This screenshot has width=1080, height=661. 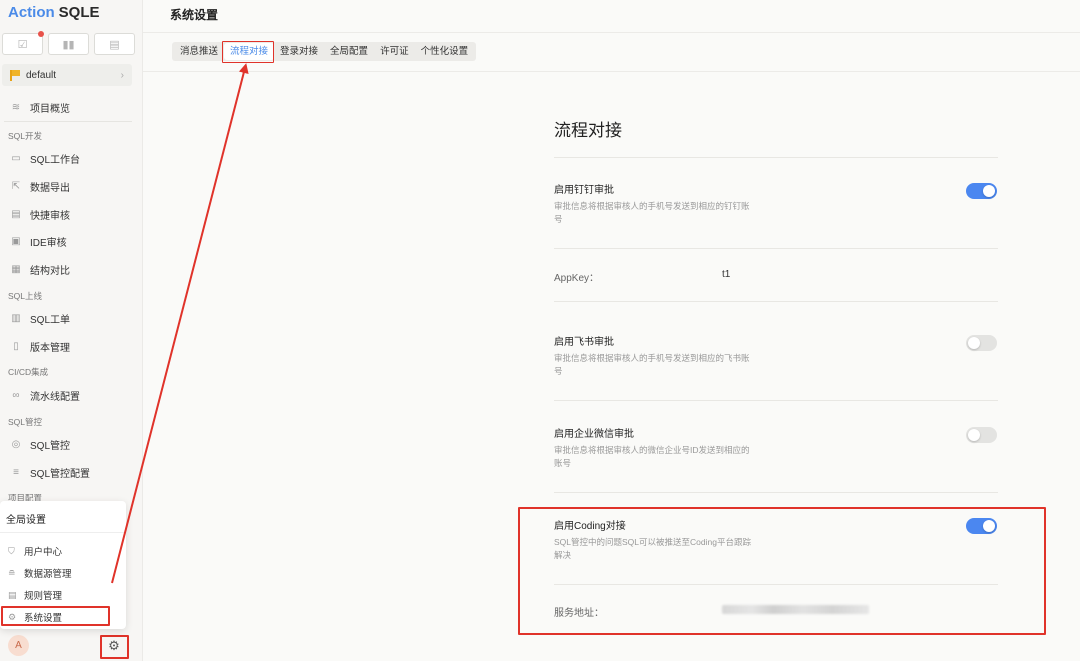 I want to click on app-logo: Action SQLE, so click(x=54, y=12).